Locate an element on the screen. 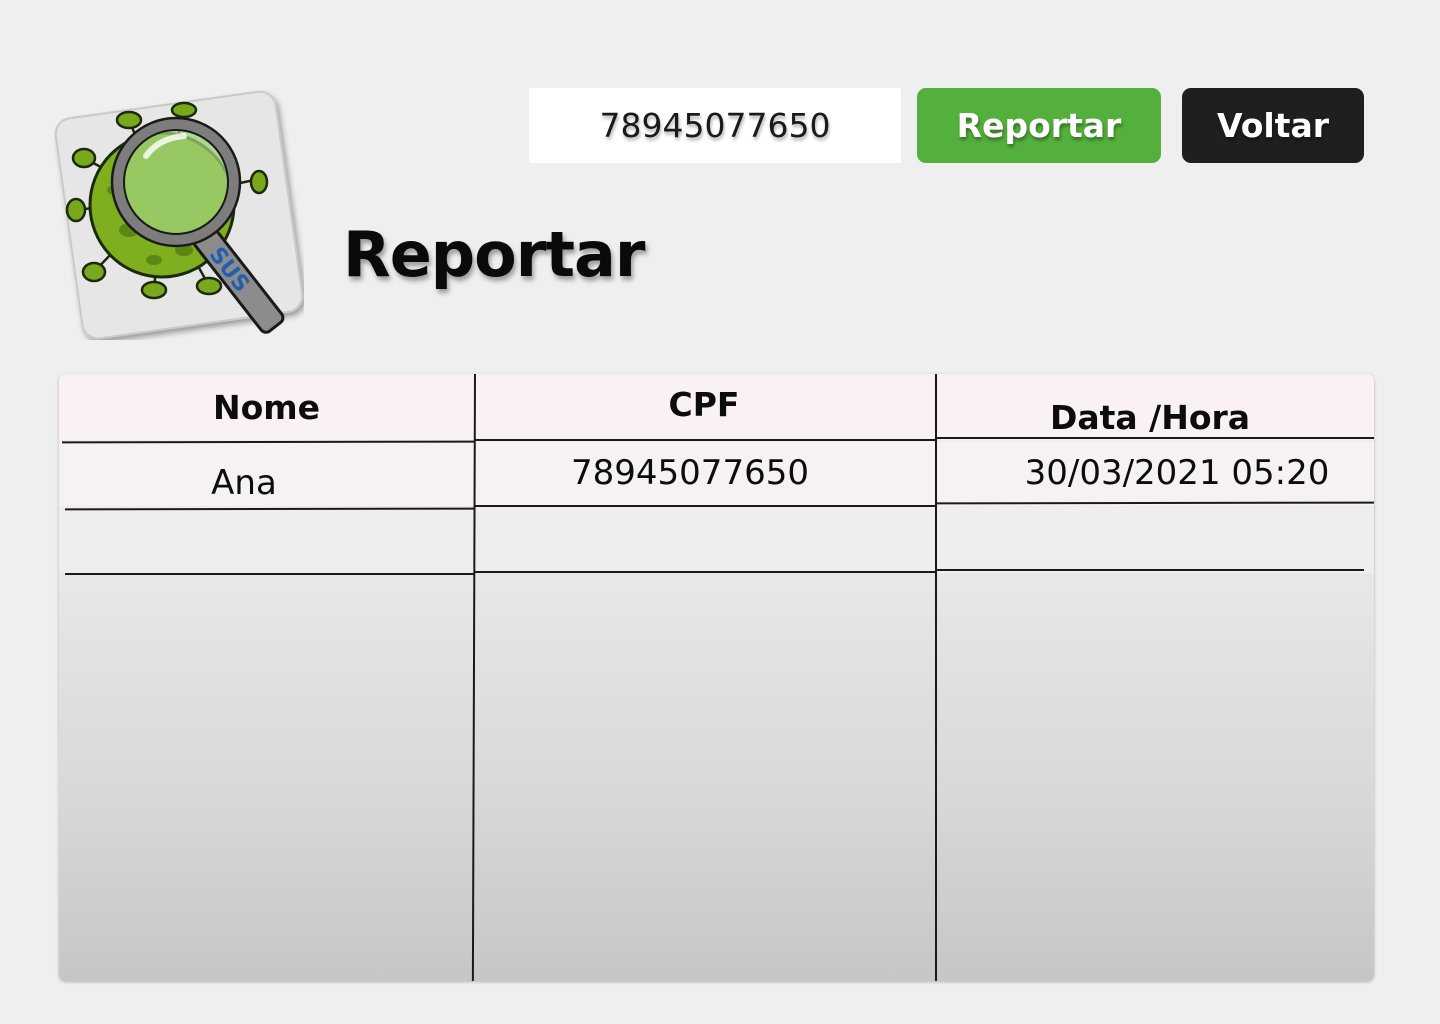 The height and width of the screenshot is (1024, 1440). page-title: Reportar is located at coordinates (494, 254).